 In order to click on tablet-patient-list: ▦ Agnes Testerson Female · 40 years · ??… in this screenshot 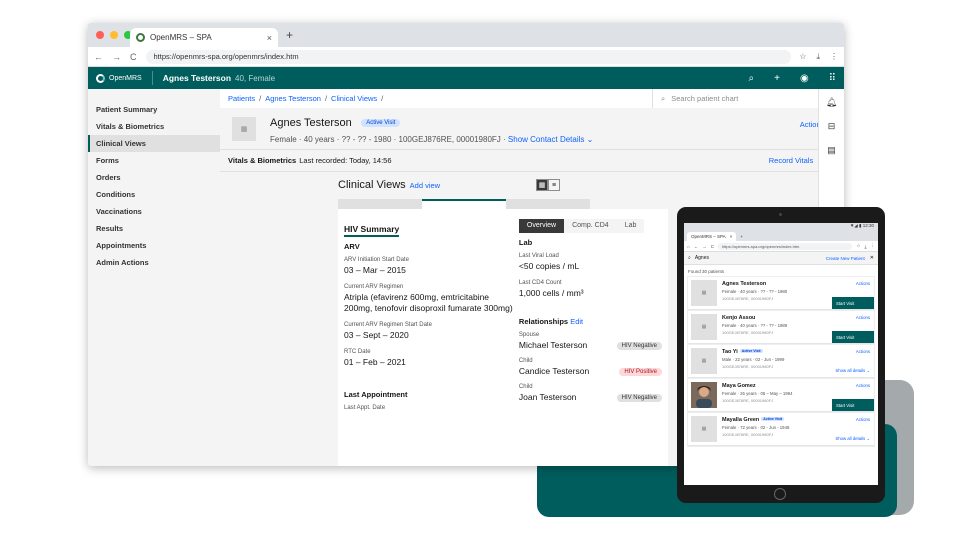, I will do `click(781, 361)`.